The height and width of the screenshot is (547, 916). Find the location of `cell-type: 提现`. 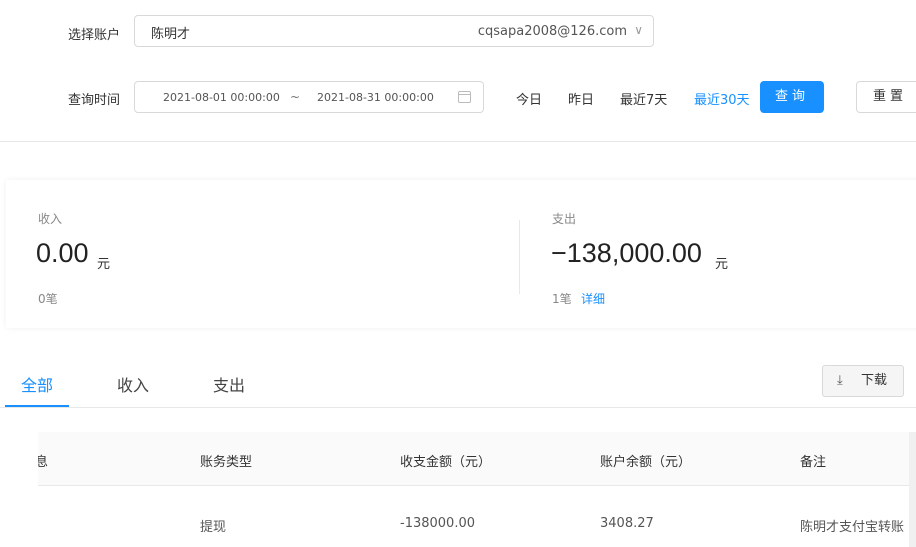

cell-type: 提现 is located at coordinates (213, 527).